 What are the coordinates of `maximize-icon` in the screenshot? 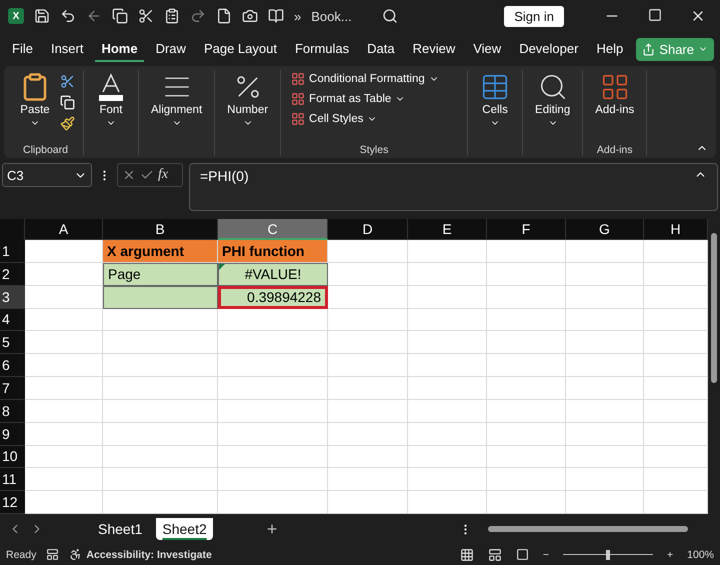 It's located at (655, 15).